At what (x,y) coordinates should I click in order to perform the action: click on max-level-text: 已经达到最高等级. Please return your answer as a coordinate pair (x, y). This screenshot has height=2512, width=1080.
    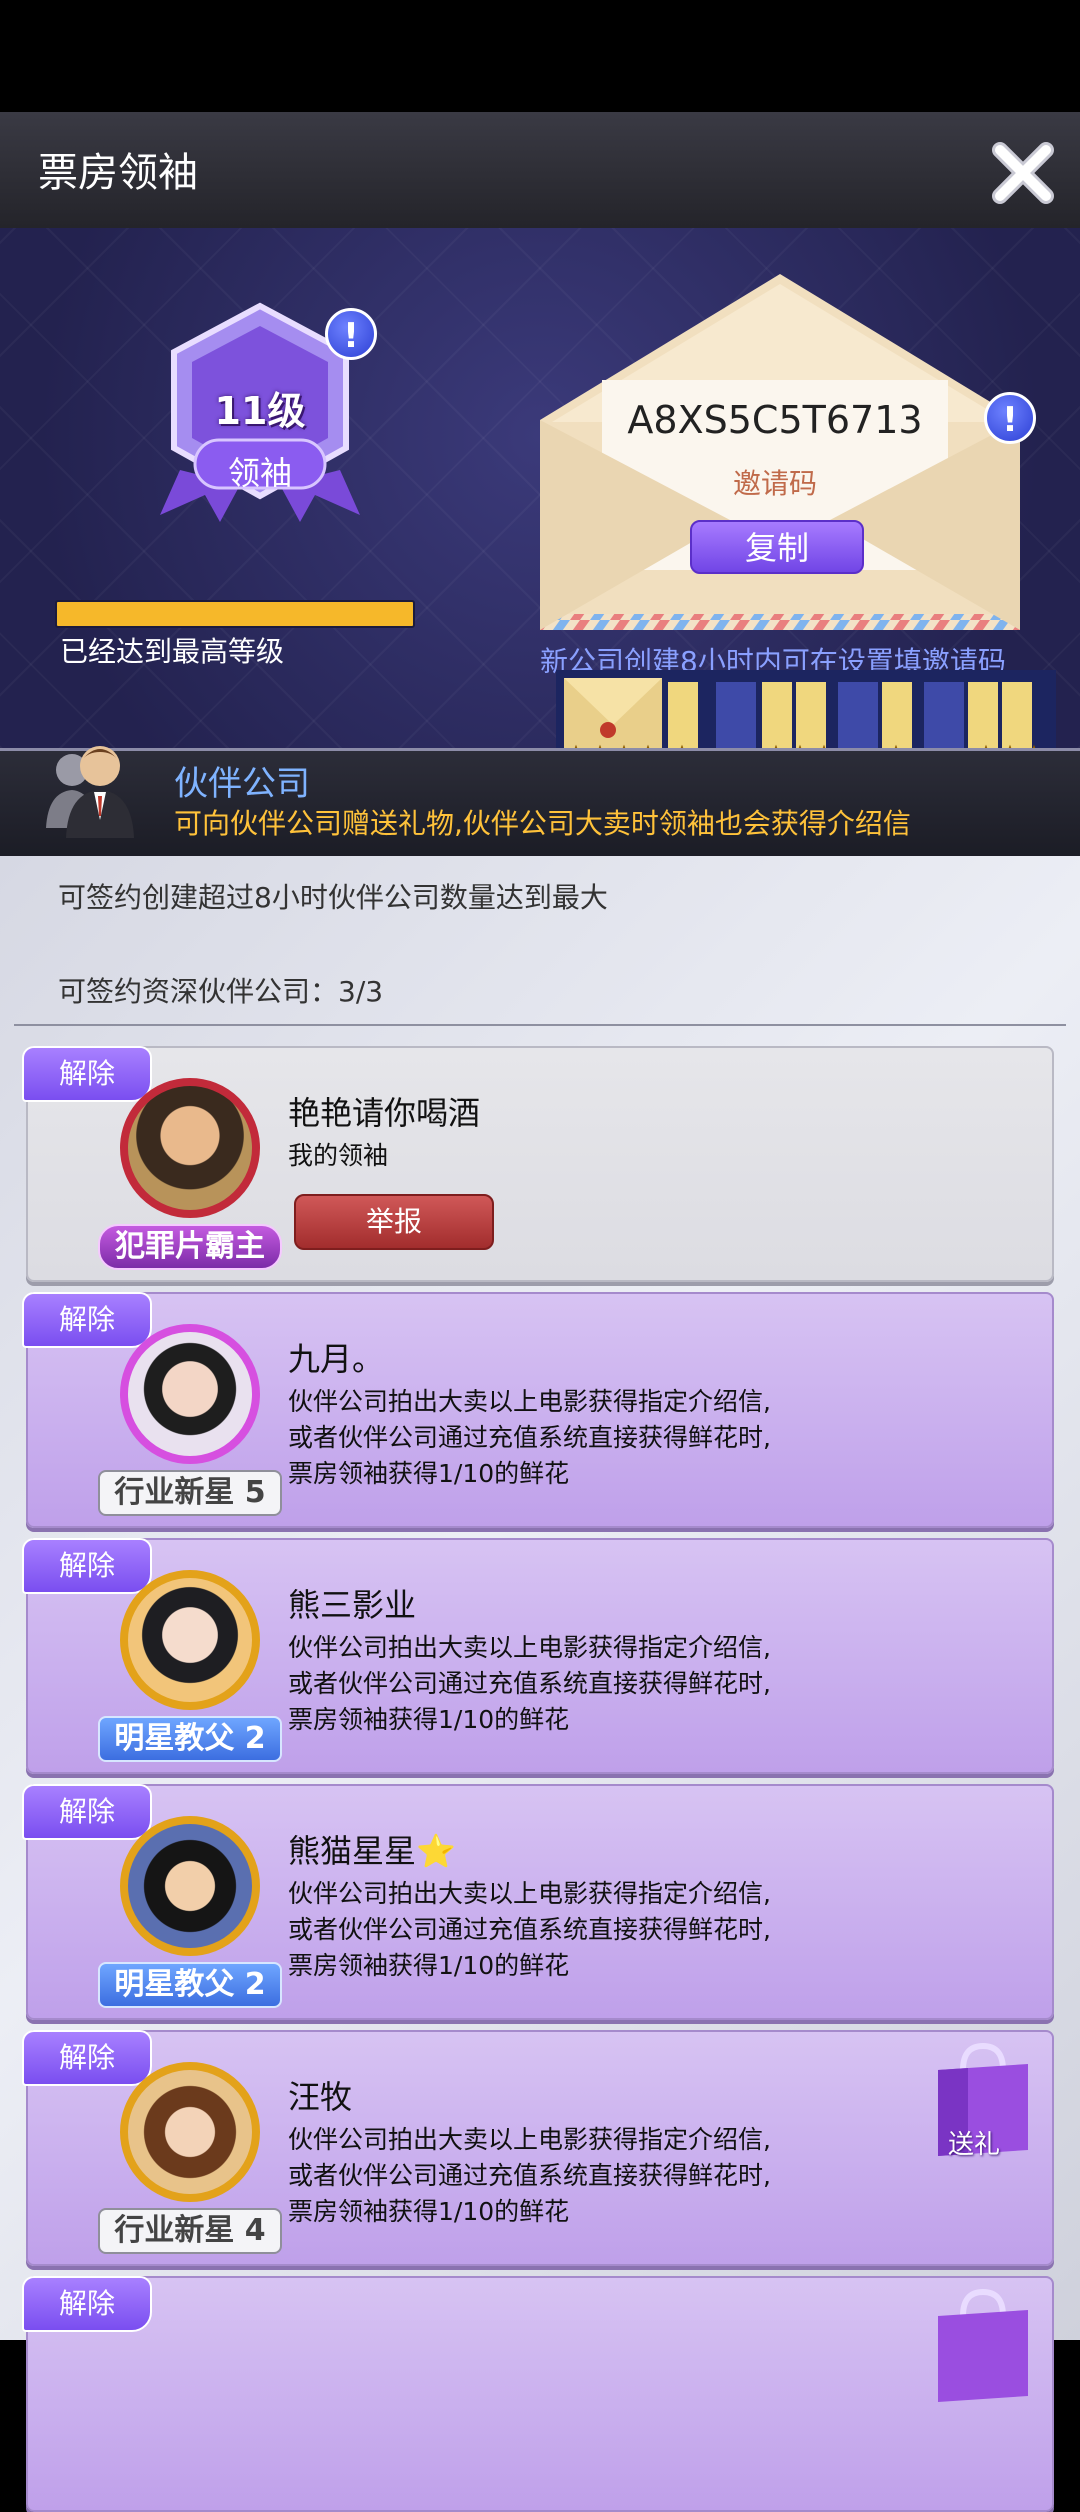
    Looking at the image, I should click on (172, 651).